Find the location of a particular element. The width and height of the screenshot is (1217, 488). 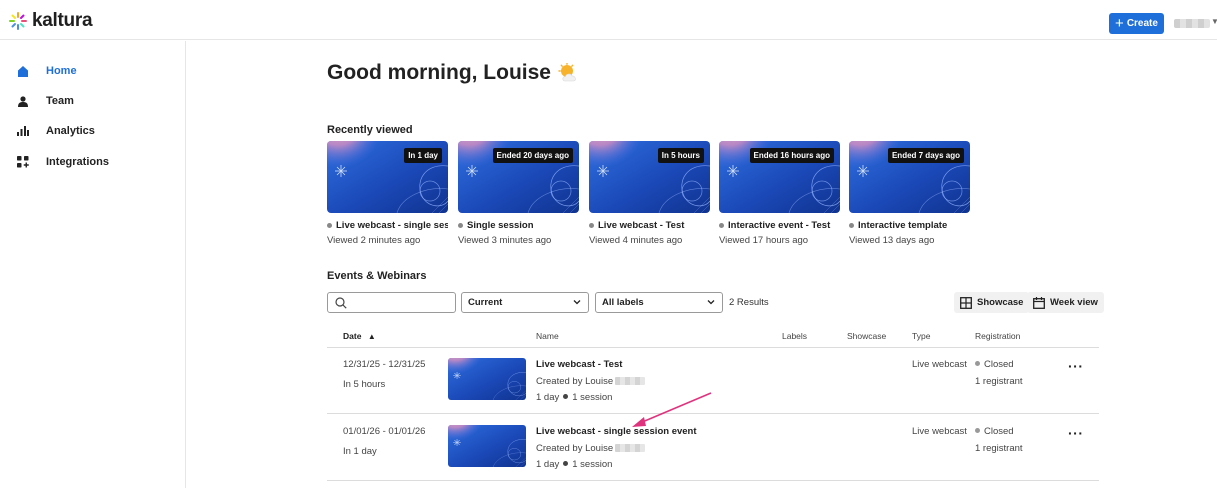

row-relative-time: In 5 hours is located at coordinates (364, 384).